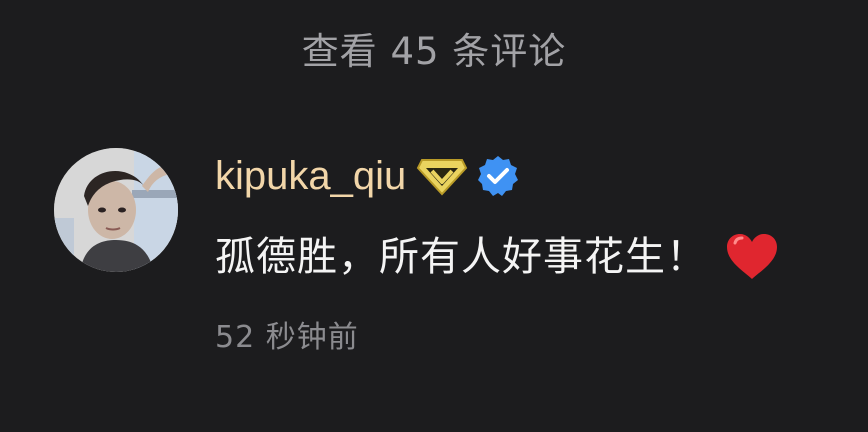 This screenshot has height=432, width=868. What do you see at coordinates (442, 176) in the screenshot?
I see `vip-diamond-icon` at bounding box center [442, 176].